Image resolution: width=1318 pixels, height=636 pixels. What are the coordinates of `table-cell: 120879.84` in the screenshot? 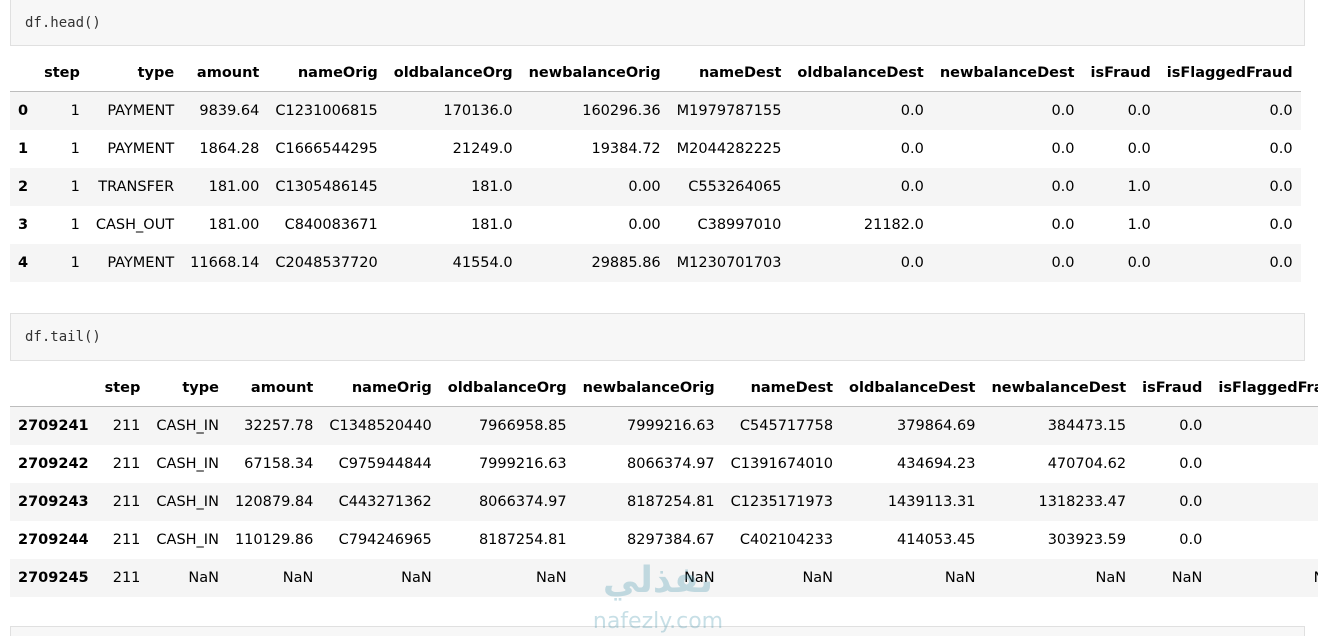 It's located at (274, 502).